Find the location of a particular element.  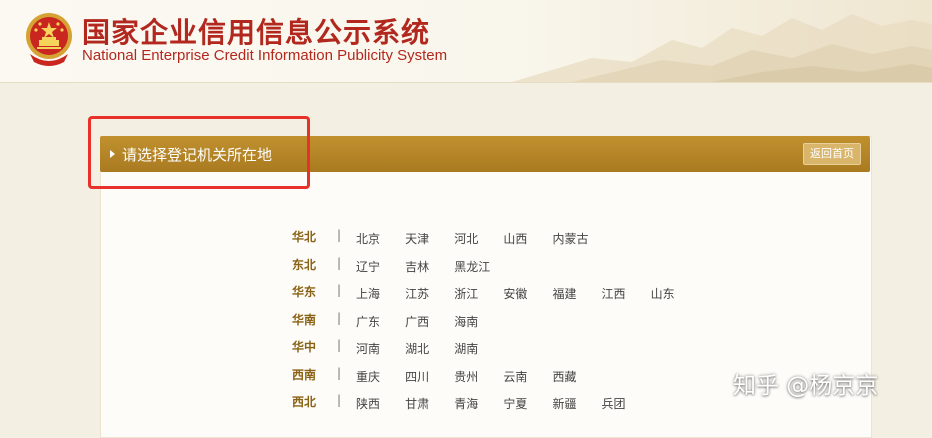

province-list: 重庆 四川 贵州 云南 西藏 is located at coordinates (476, 375).